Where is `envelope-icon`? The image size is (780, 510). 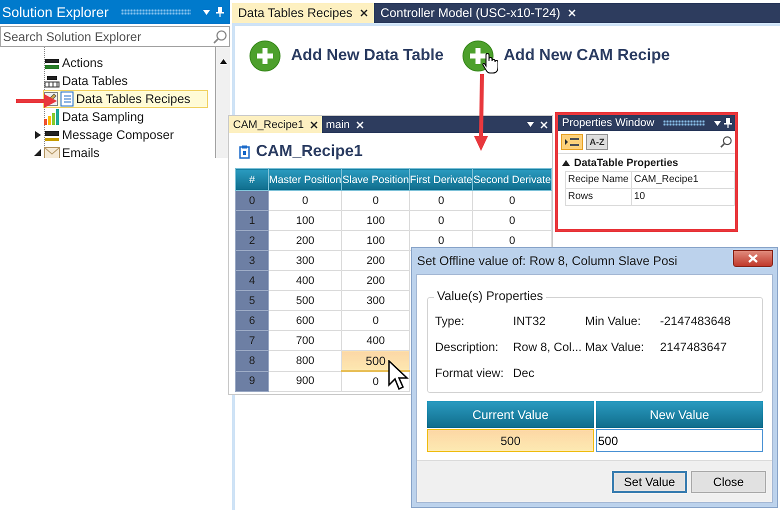
envelope-icon is located at coordinates (52, 152).